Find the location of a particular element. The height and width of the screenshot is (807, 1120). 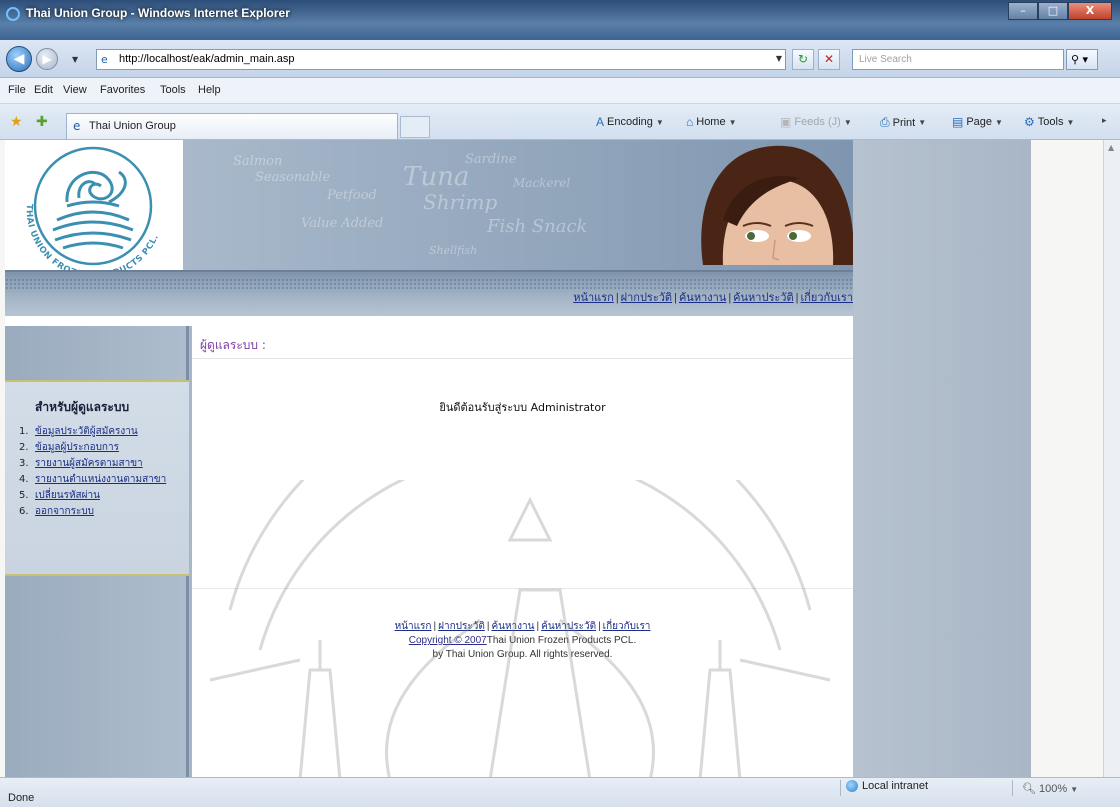

page-icon: e is located at coordinates (104, 59).